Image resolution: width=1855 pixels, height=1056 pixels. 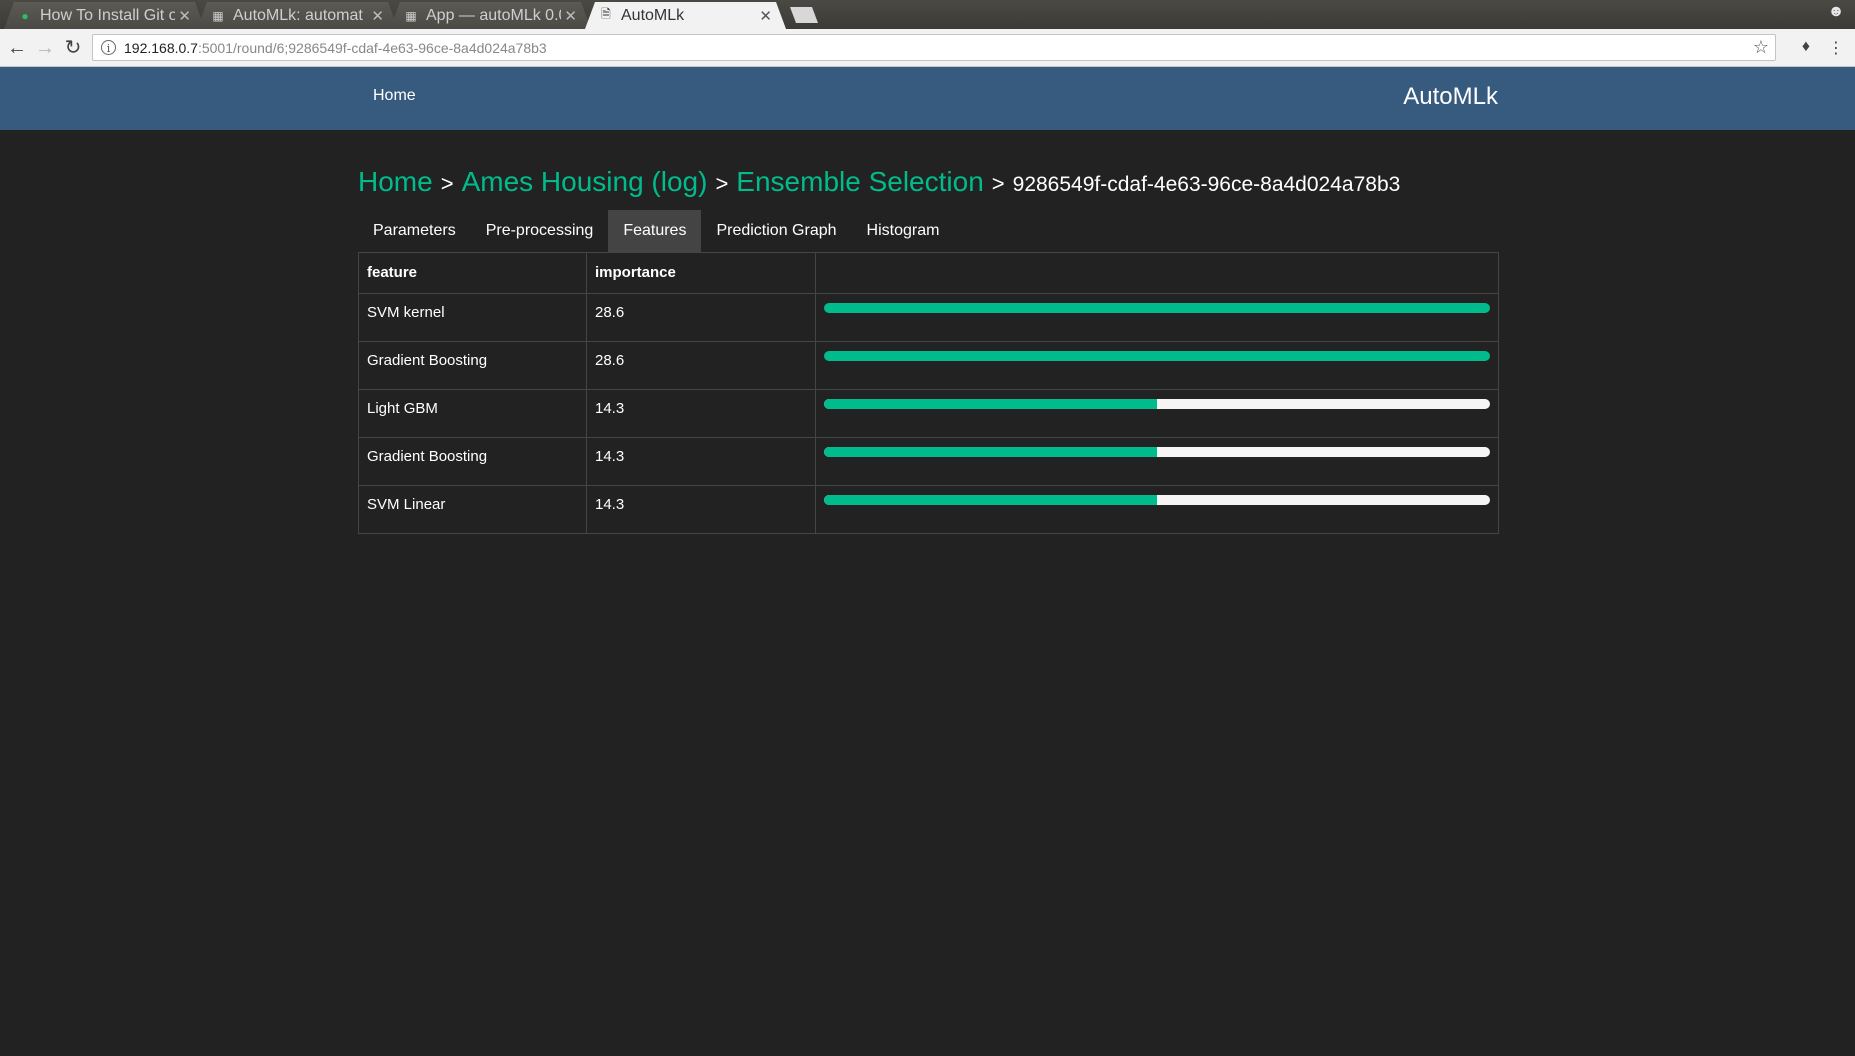 I want to click on tab-prediction-graph: Prediction Graph, so click(x=776, y=231).